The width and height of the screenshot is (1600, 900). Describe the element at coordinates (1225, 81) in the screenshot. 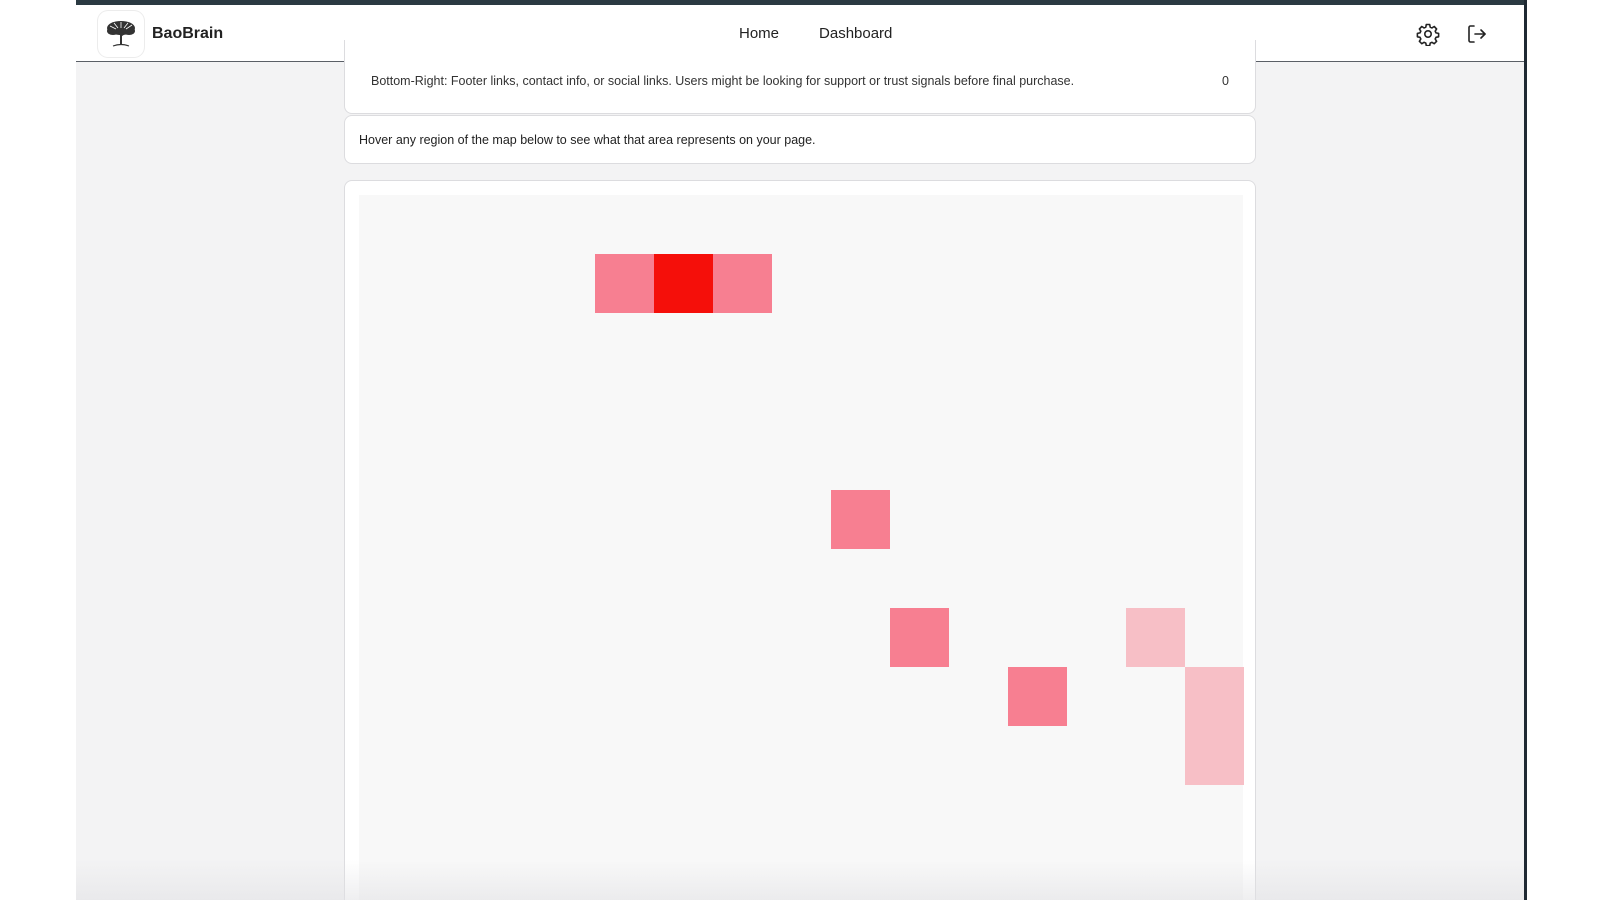

I see `region-click-count: 0` at that location.